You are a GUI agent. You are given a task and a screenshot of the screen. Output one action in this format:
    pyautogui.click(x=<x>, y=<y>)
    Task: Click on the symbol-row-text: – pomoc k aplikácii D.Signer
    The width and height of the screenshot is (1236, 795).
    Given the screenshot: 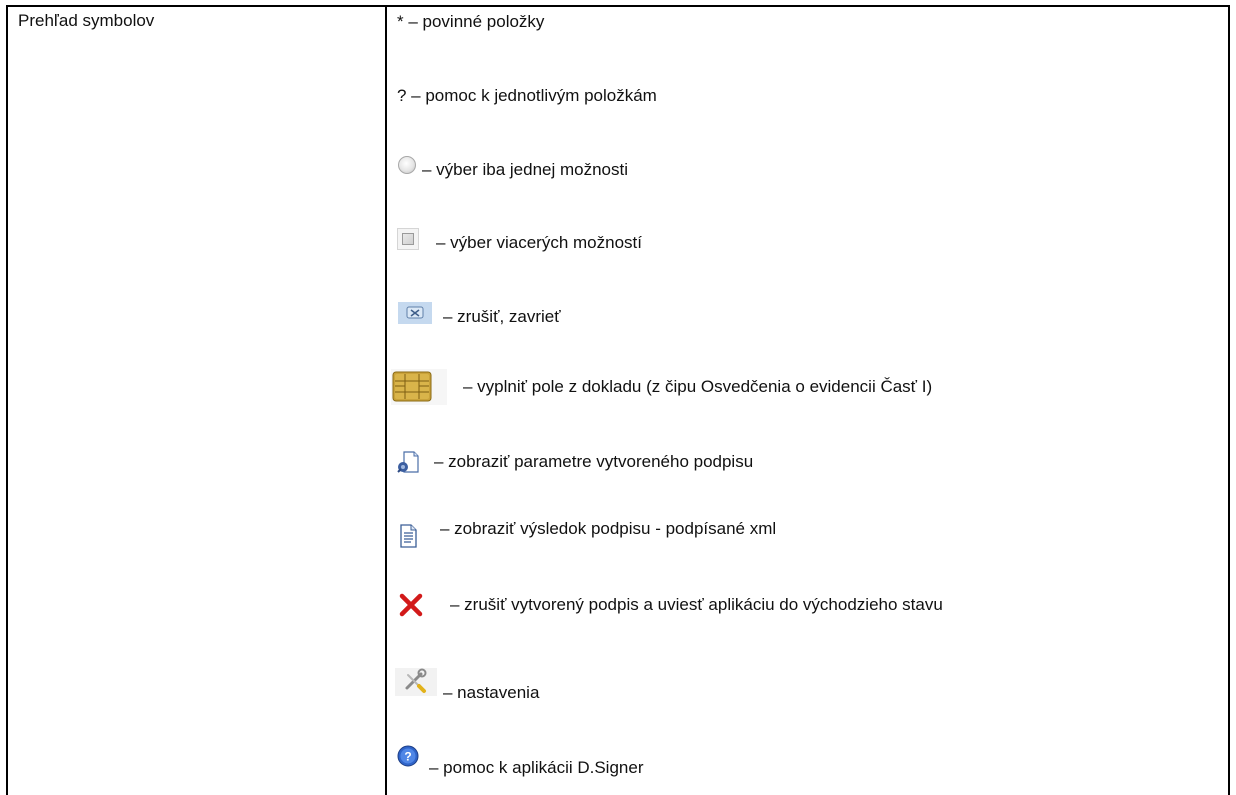 What is the action you would take?
    pyautogui.click(x=536, y=767)
    